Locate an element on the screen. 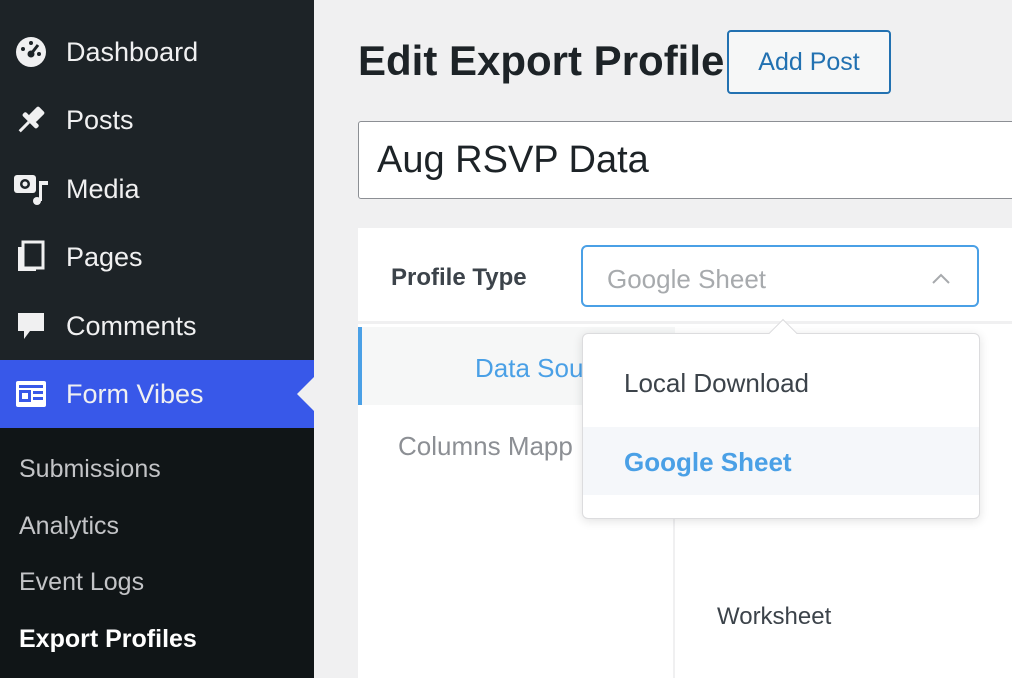 The width and height of the screenshot is (1012, 678). sidebar-item-comments: Comments is located at coordinates (157, 326).